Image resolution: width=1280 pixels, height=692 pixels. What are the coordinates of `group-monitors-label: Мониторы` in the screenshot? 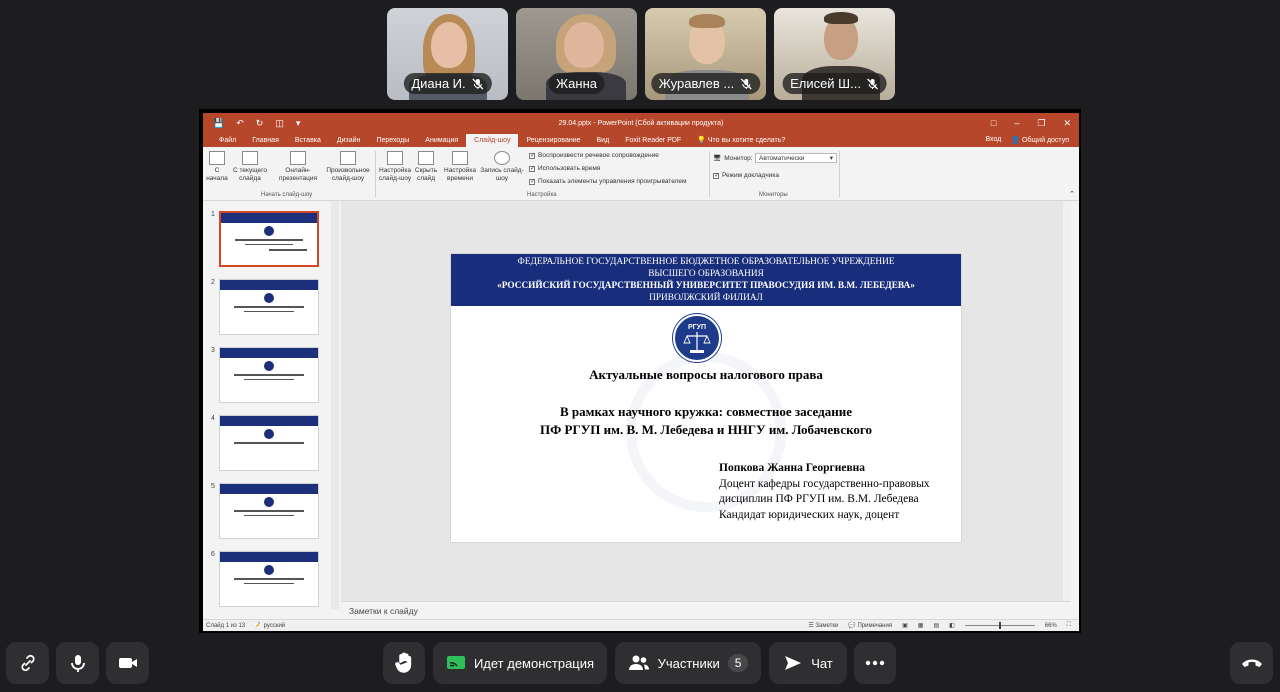 It's located at (773, 195).